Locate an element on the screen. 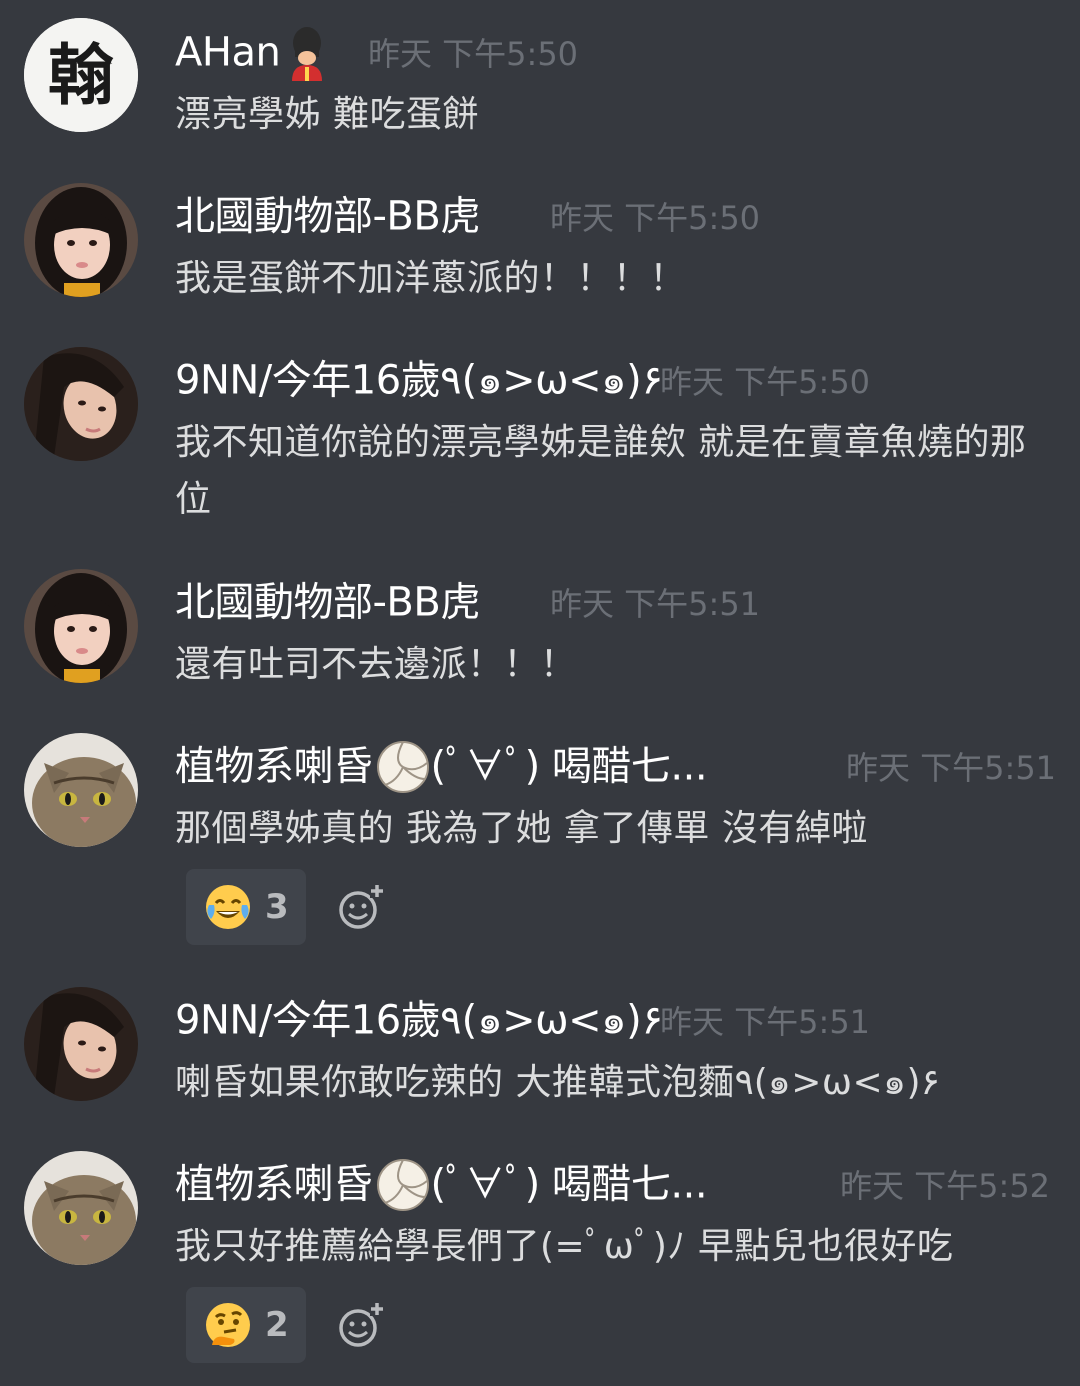  guardsman-emoji-icon is located at coordinates (307, 53).